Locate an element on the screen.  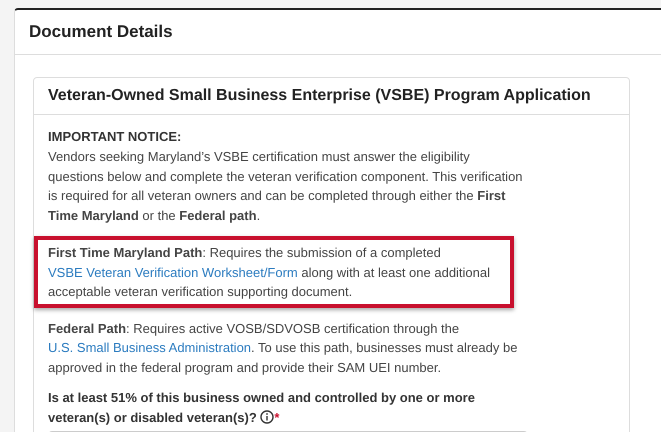
paragraph: Federal Path: Requires active VOSB/SDVOSB certification through the U.S. Small Business Administration. To use this path, businesses must already be approved in the federal program and provide their SAM UEI number. is located at coordinates (283, 348).